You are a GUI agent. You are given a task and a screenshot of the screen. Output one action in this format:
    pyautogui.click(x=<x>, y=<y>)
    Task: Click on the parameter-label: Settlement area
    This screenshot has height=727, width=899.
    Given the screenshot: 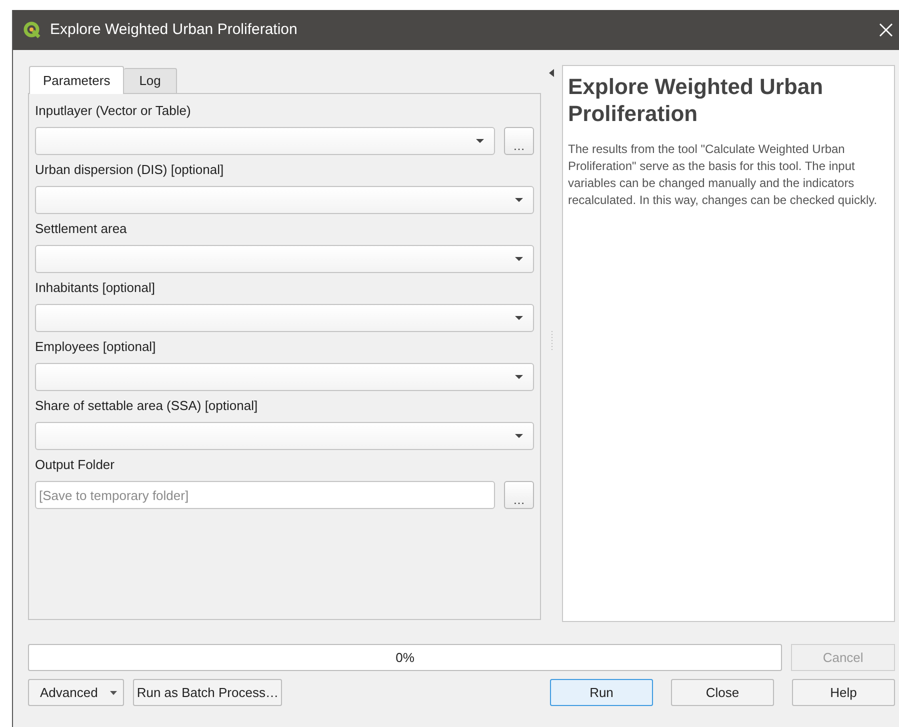 What is the action you would take?
    pyautogui.click(x=81, y=229)
    